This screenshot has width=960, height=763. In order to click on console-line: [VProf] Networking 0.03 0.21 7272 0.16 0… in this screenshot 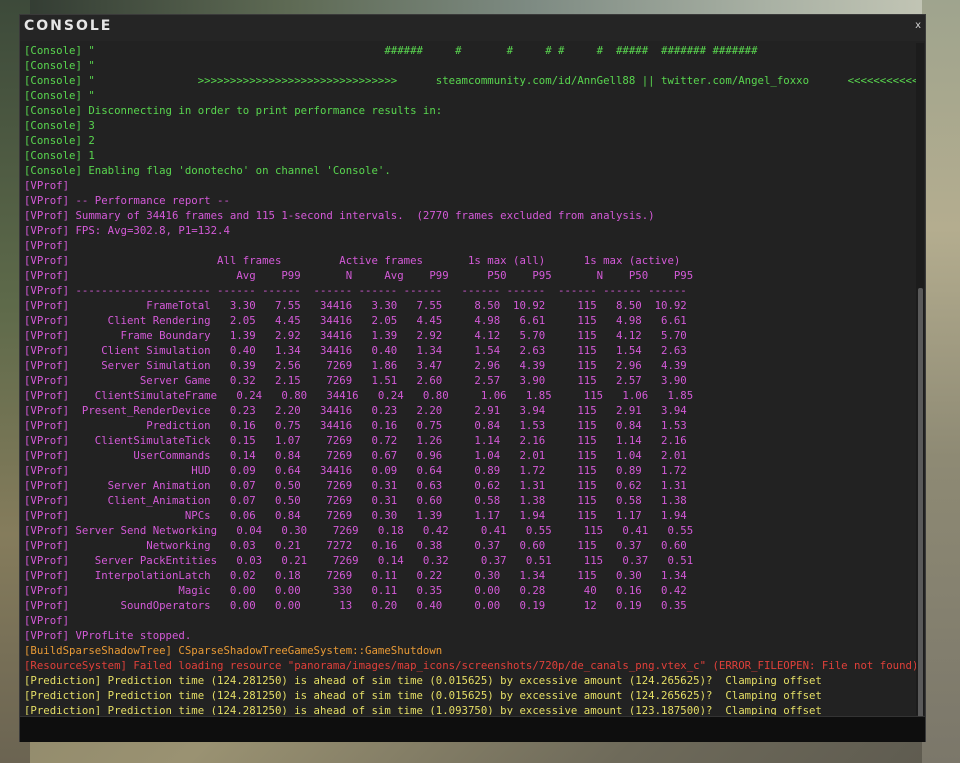, I will do `click(355, 545)`.